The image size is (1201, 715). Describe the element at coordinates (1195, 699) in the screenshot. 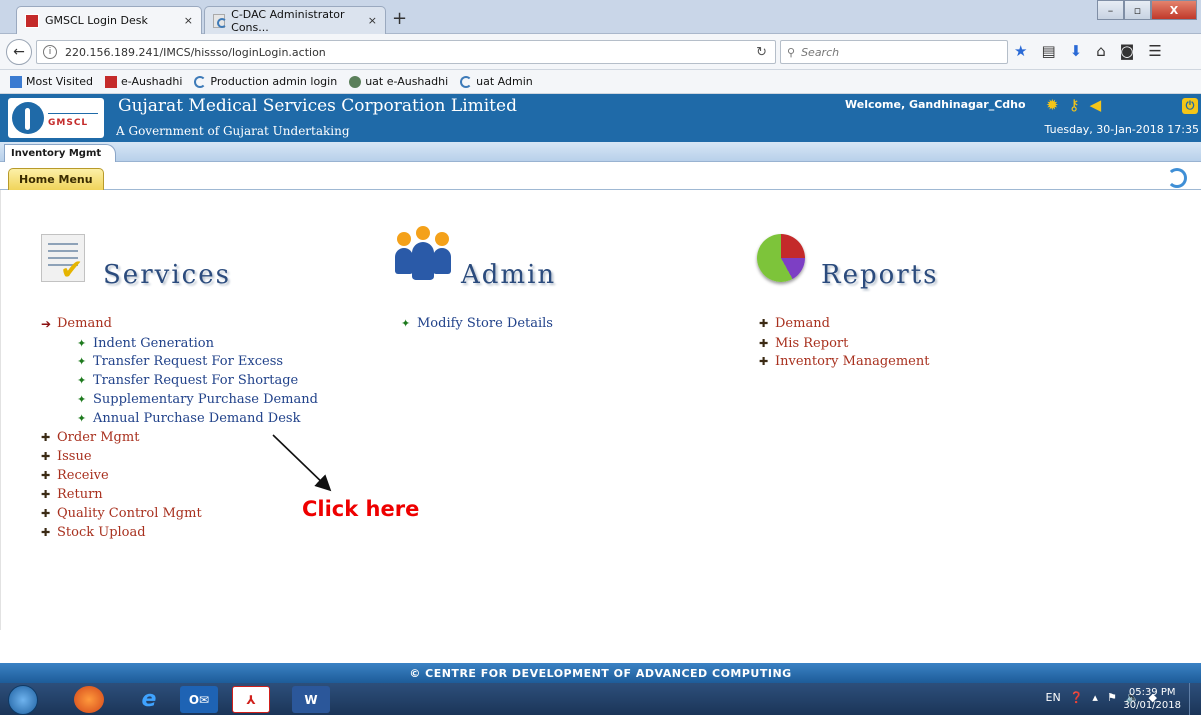

I see `show-desktop-button` at that location.